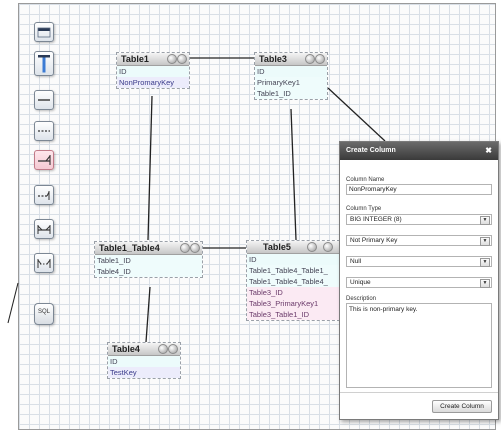 The image size is (501, 434). I want to click on description-textarea: This is non-primary key., so click(419, 345).